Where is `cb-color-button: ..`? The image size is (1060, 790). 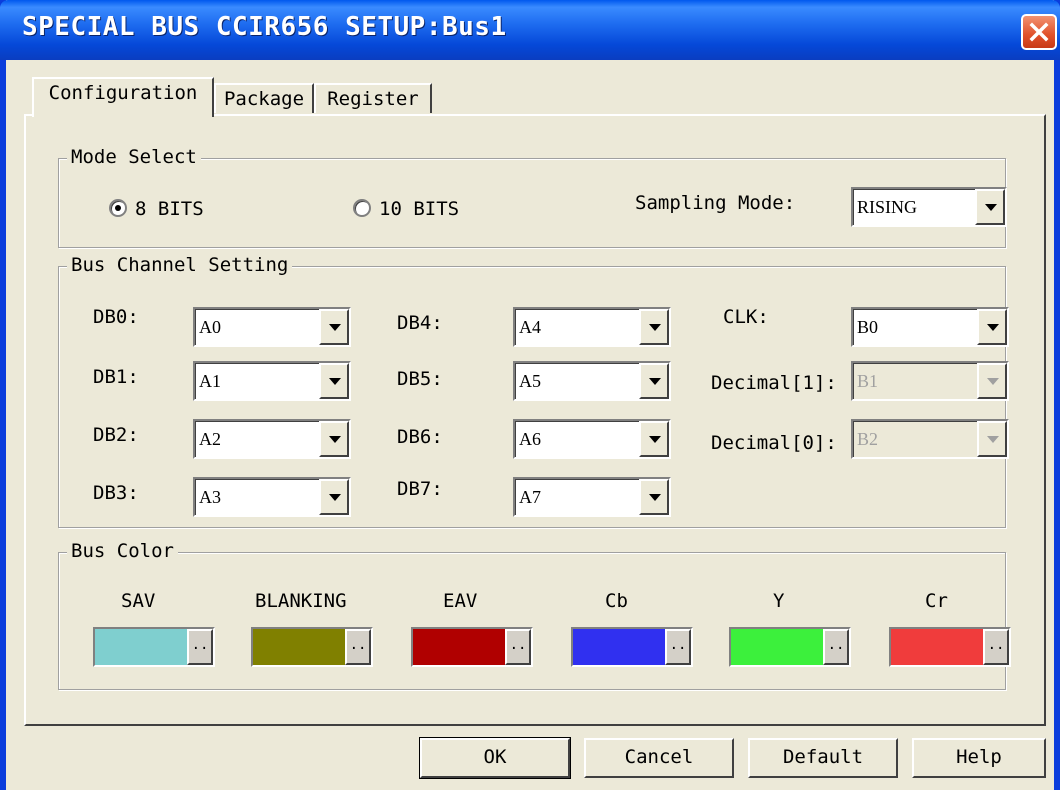 cb-color-button: .. is located at coordinates (632, 647).